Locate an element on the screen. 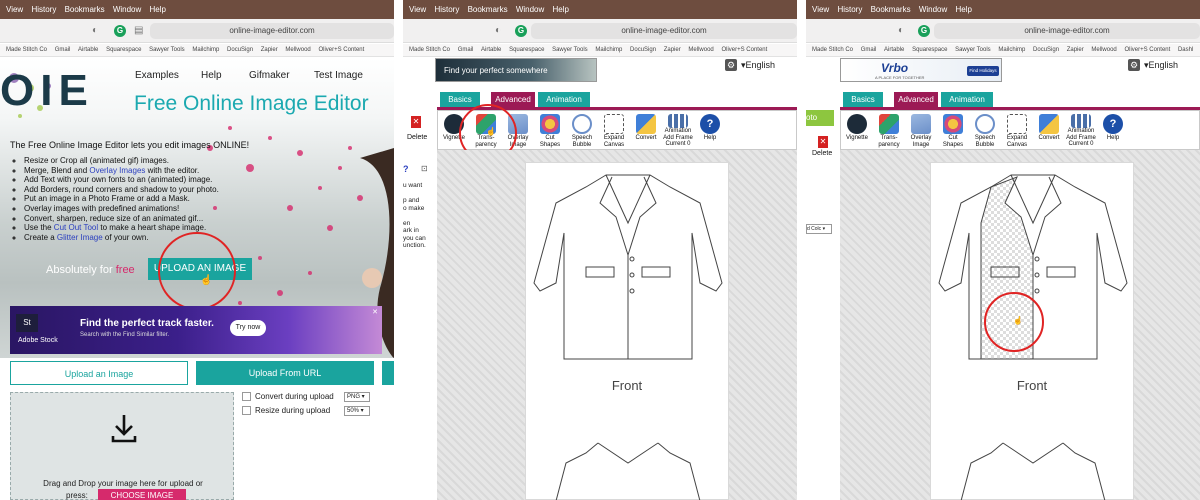  tool-transparency: Trans- parency is located at coordinates (889, 131).